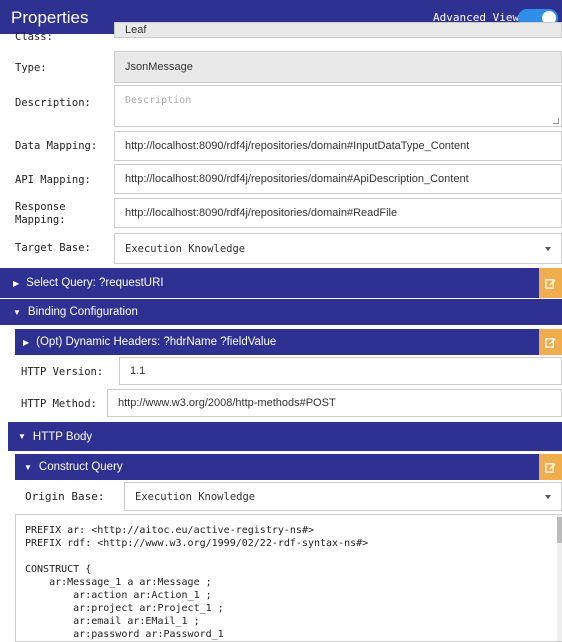 This screenshot has width=562, height=642. Describe the element at coordinates (124, 634) in the screenshot. I see `code-line: ar:password ar:Password_1` at that location.